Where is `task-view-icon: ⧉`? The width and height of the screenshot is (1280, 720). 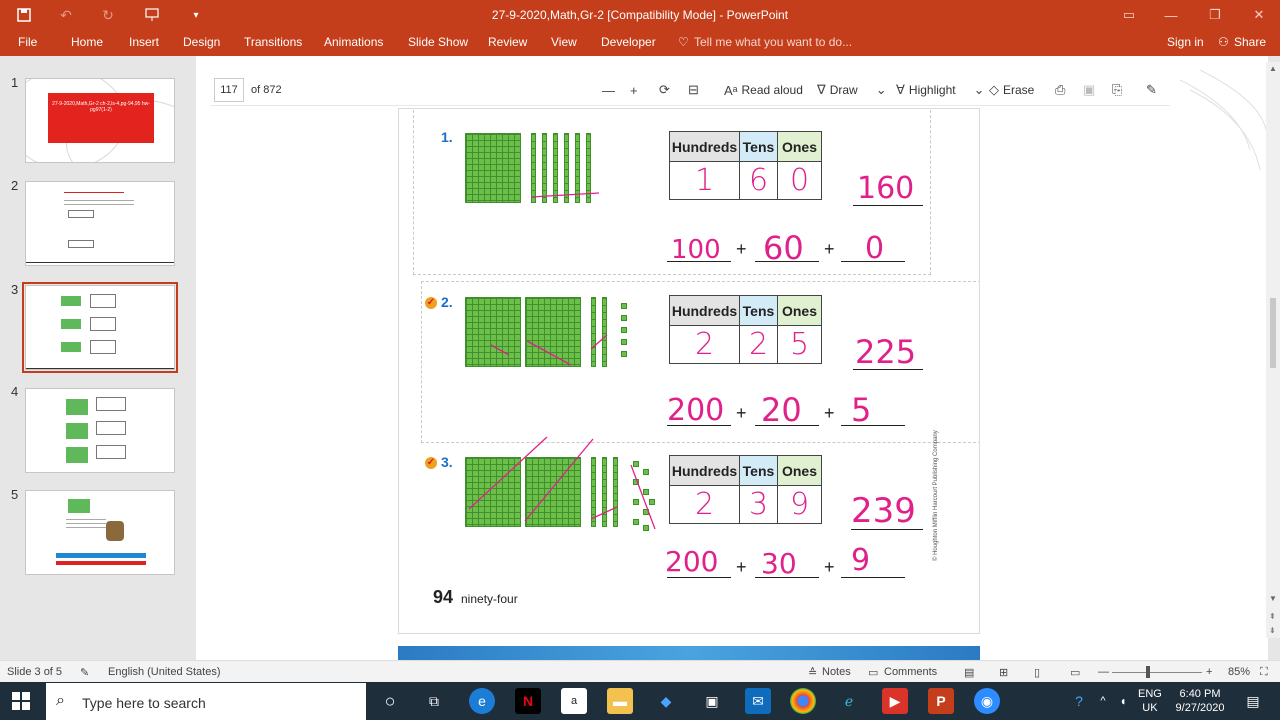 task-view-icon: ⧉ is located at coordinates (434, 701).